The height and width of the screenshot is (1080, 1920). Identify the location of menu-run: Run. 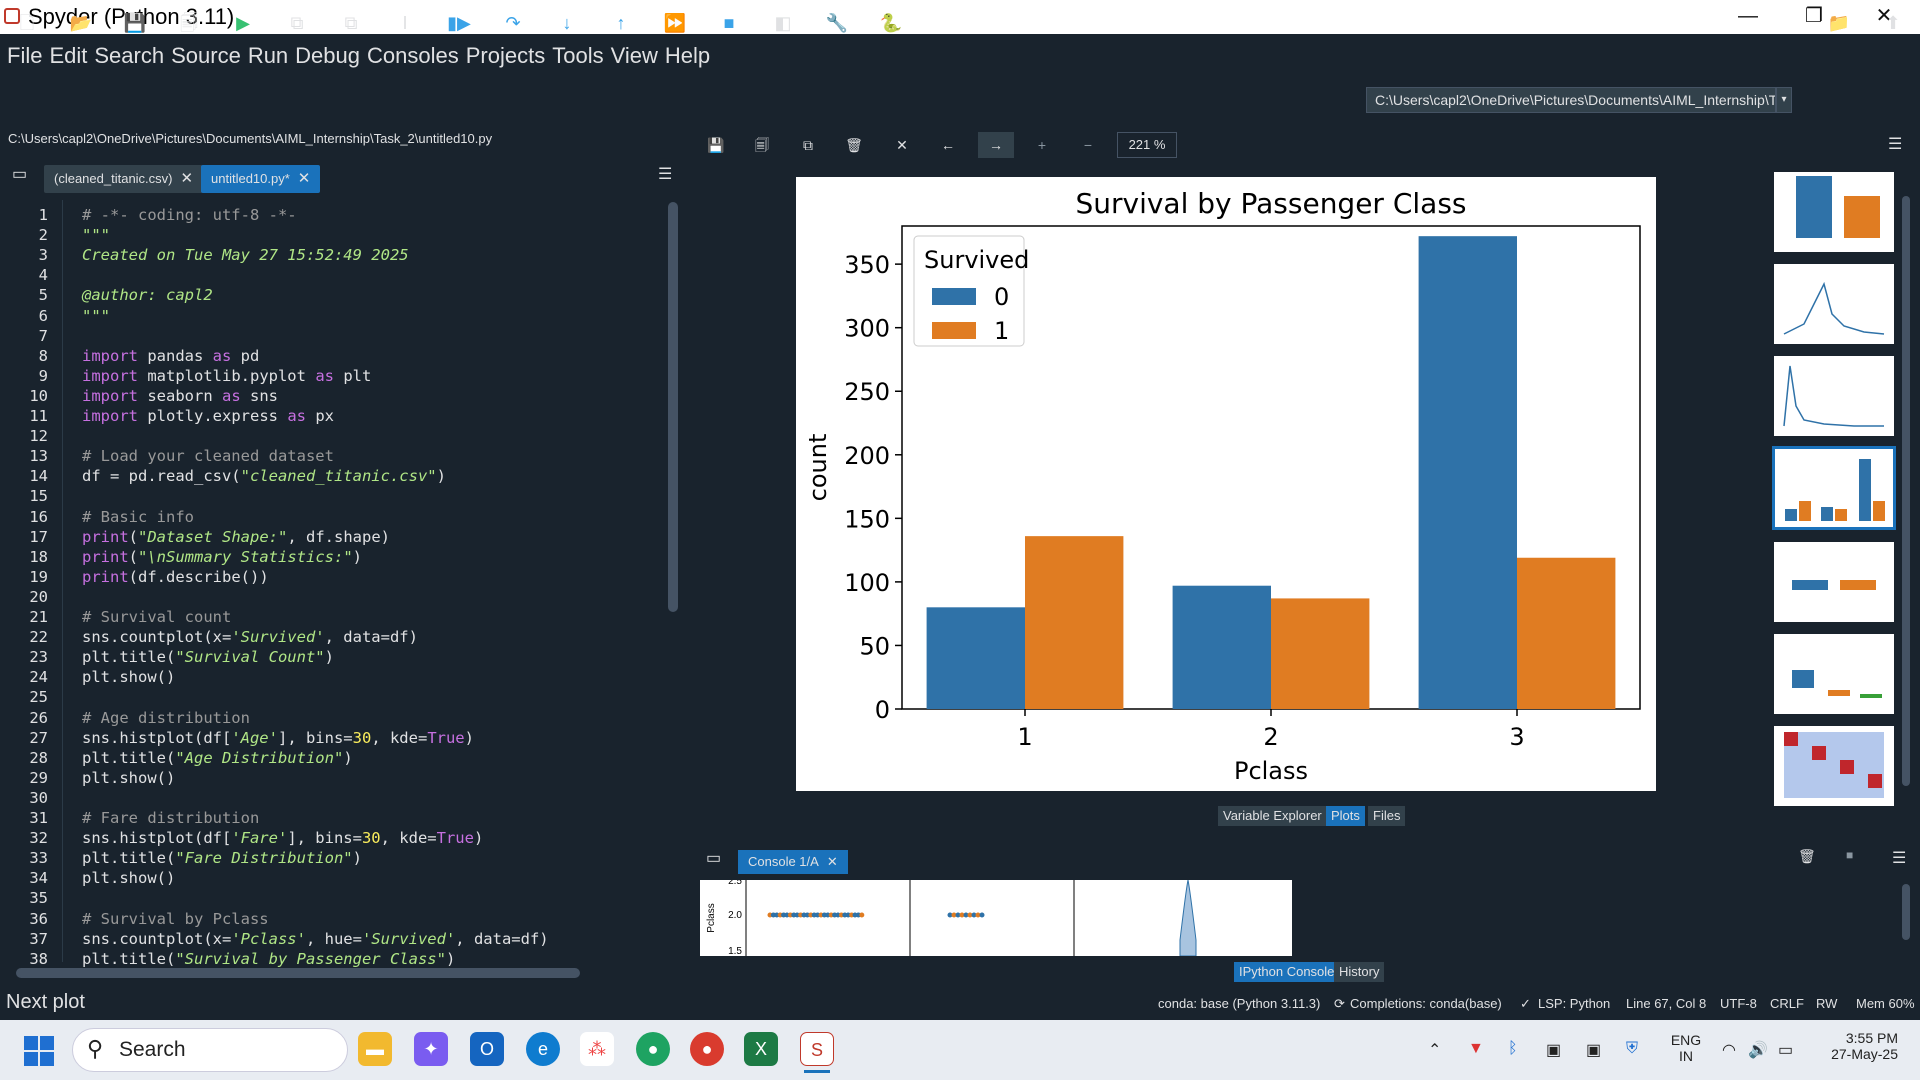
(268, 56).